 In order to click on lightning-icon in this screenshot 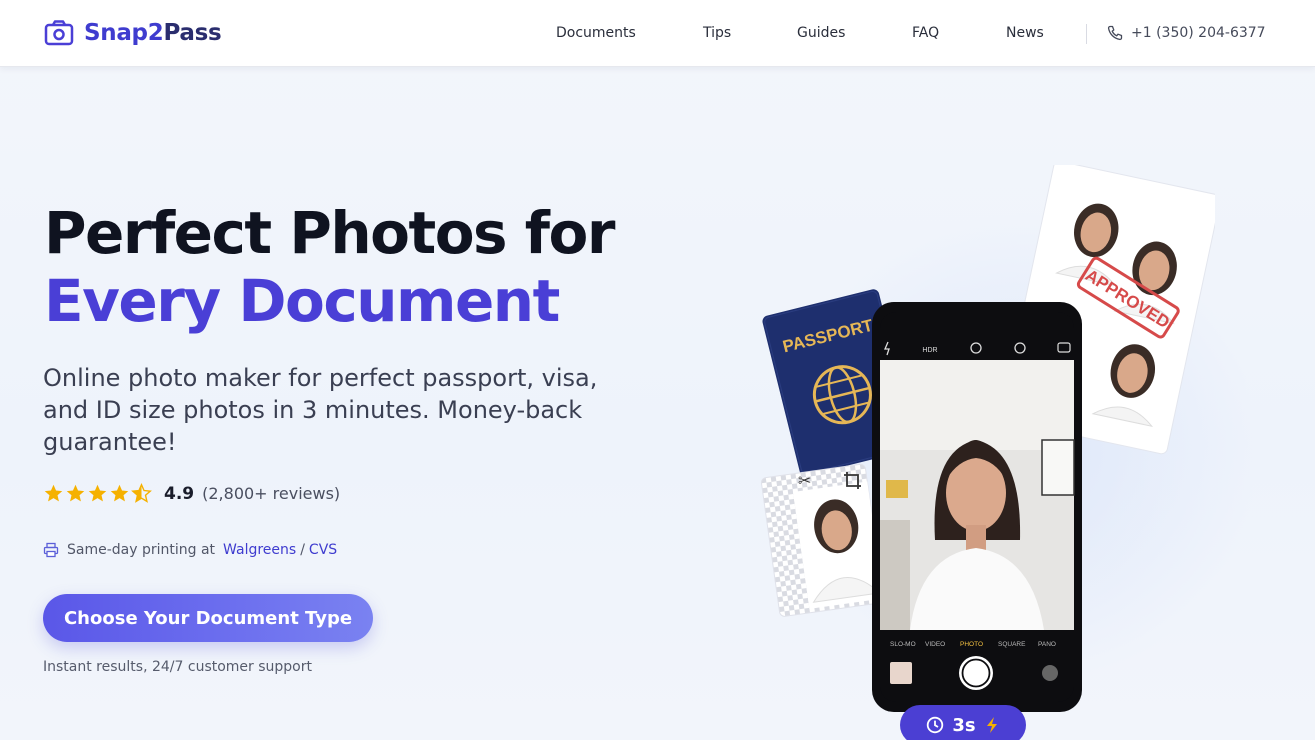, I will do `click(991, 725)`.